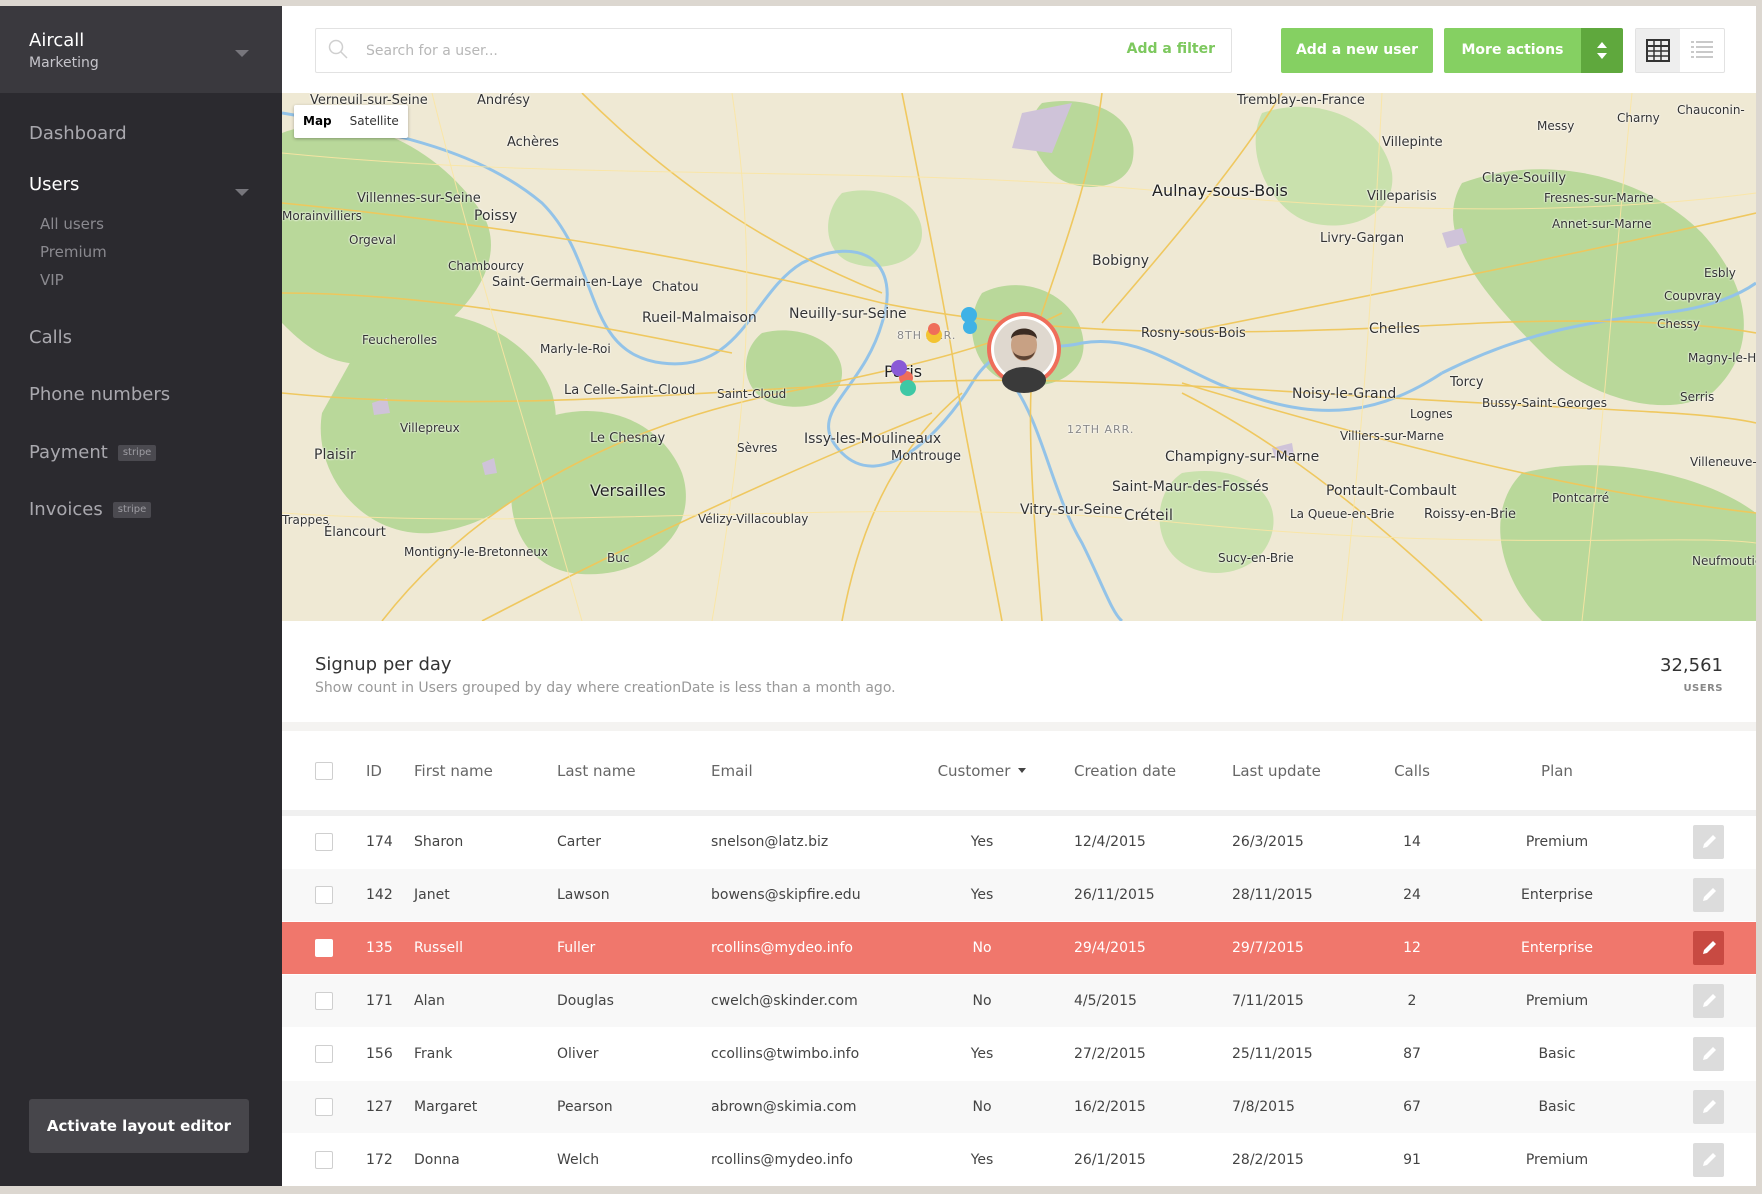 The image size is (1762, 1194). What do you see at coordinates (1557, 770) in the screenshot?
I see `column-header-plan: Plan` at bounding box center [1557, 770].